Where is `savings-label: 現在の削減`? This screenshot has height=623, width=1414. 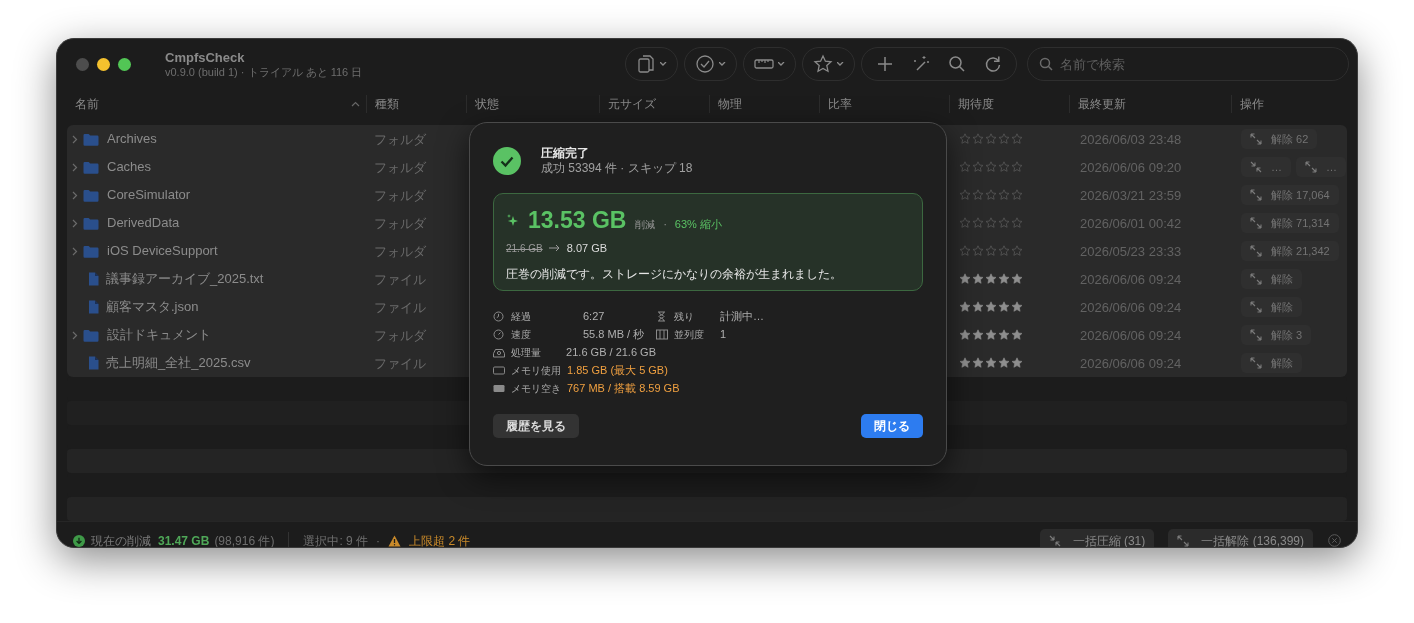 savings-label: 現在の削減 is located at coordinates (121, 539).